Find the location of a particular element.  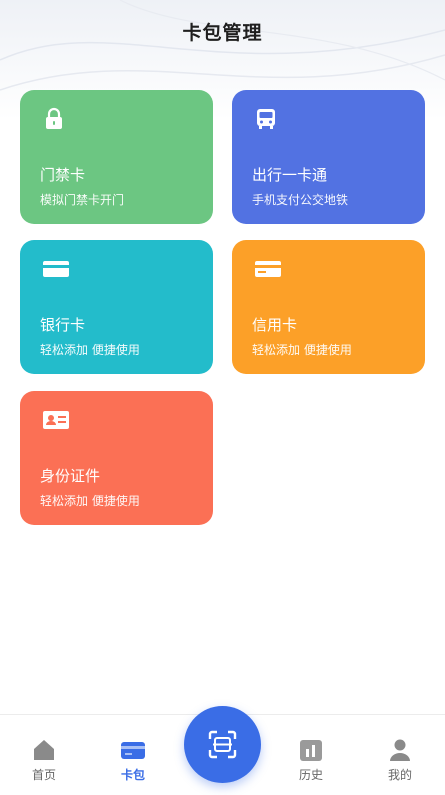

card-transit: 出行一卡通 手机支付公交地铁 is located at coordinates (328, 157).